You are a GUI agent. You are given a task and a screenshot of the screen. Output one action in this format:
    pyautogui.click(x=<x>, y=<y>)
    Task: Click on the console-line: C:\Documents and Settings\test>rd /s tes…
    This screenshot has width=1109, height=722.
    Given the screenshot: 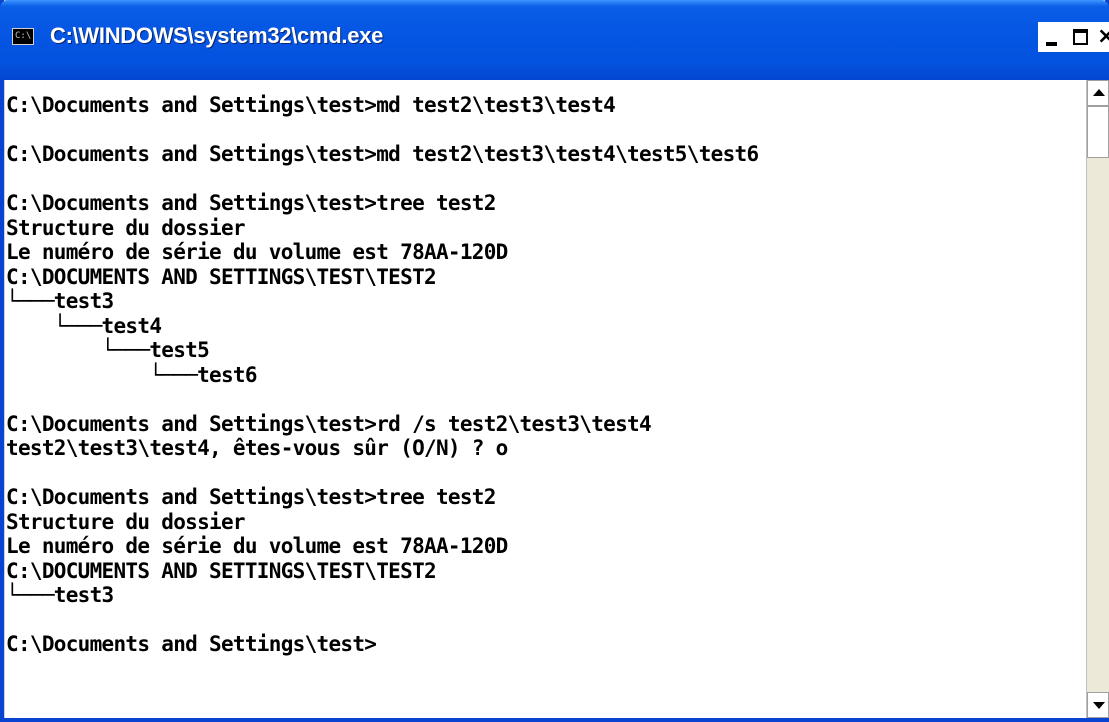 What is the action you would take?
    pyautogui.click(x=329, y=423)
    